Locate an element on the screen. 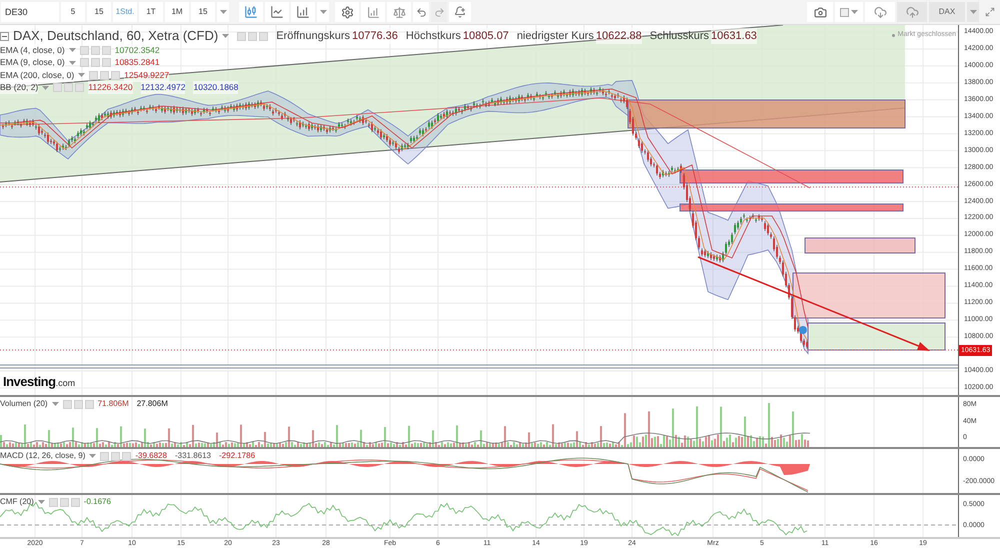 The image size is (1000, 551). compare-button is located at coordinates (399, 12).